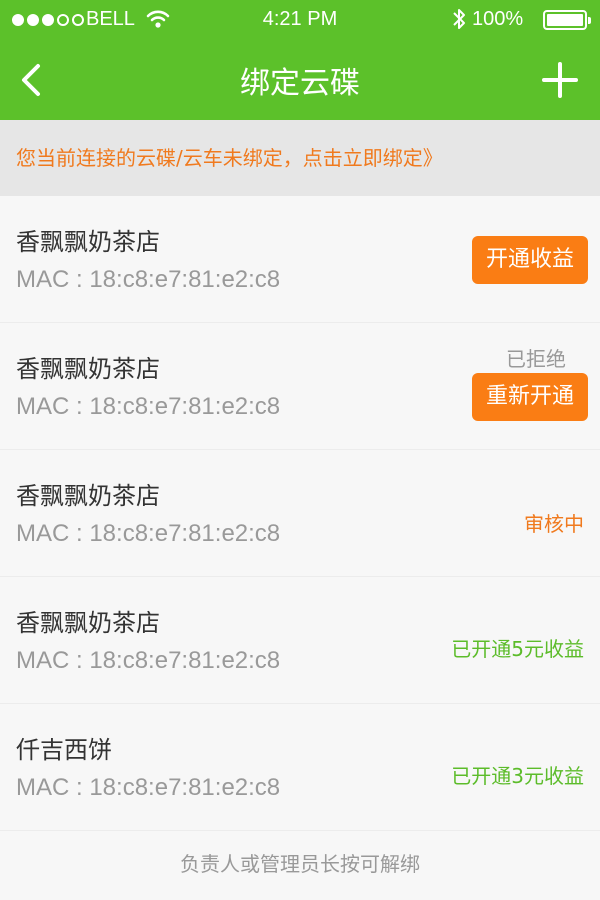 Image resolution: width=600 pixels, height=900 pixels. Describe the element at coordinates (300, 83) in the screenshot. I see `page-title: 绑定云碟` at that location.